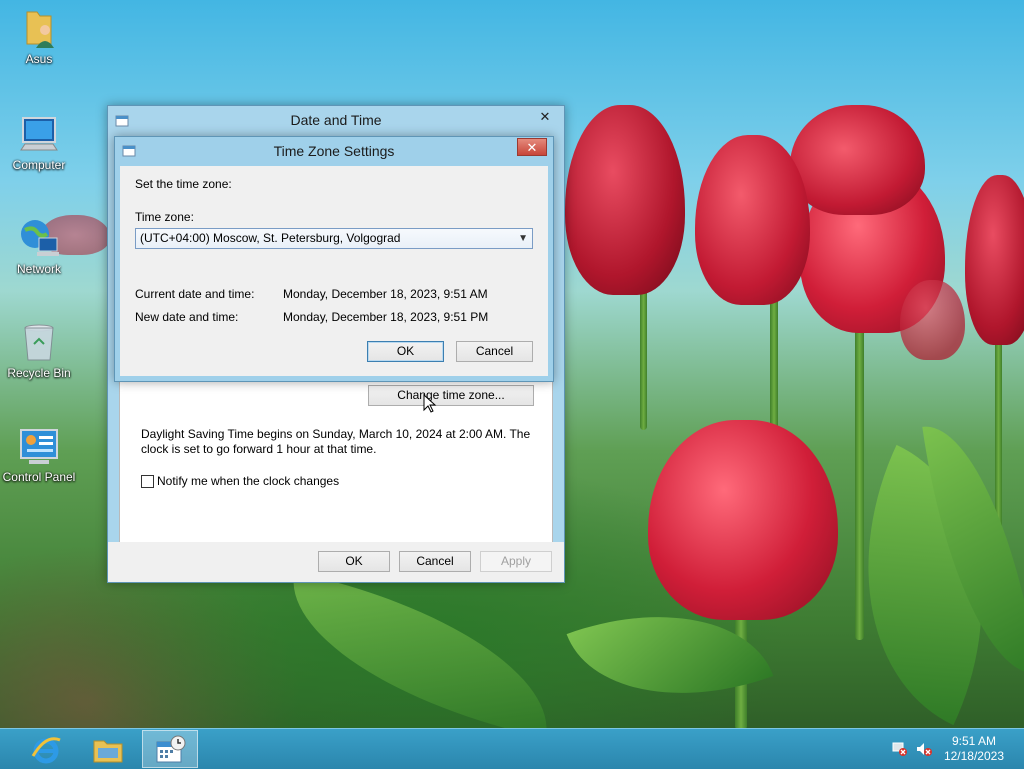 The width and height of the screenshot is (1024, 769). What do you see at coordinates (336, 120) in the screenshot?
I see `window-title: Date and Time` at bounding box center [336, 120].